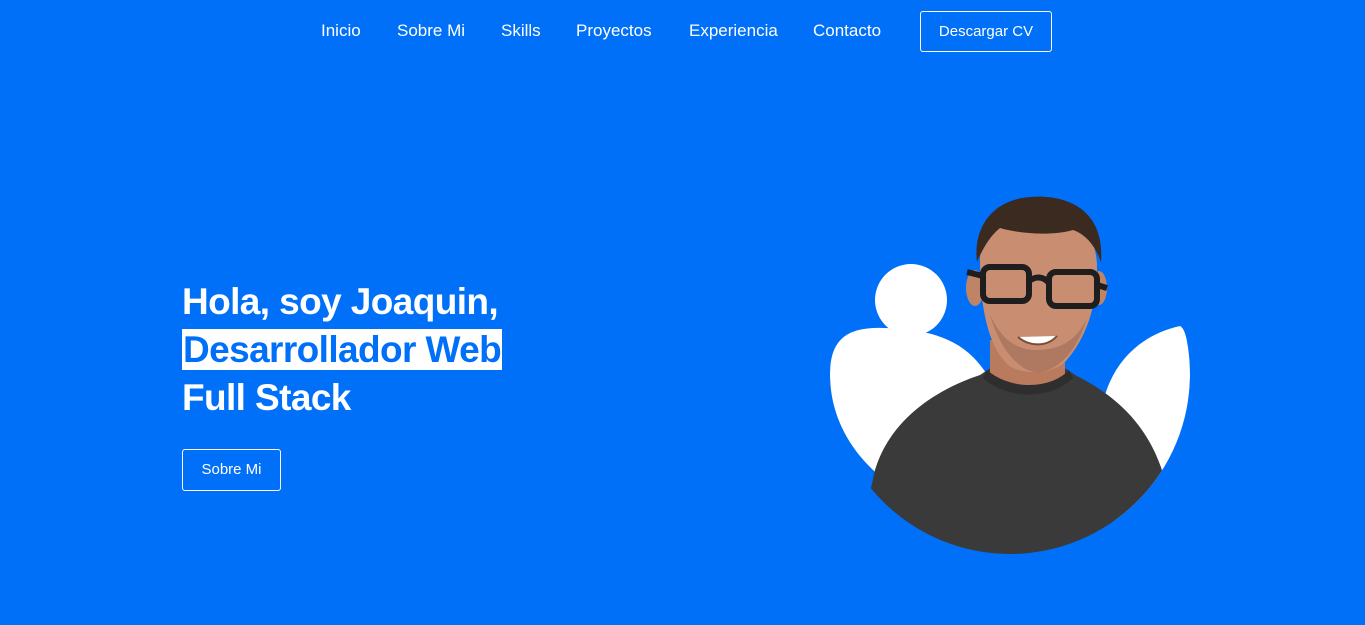 This screenshot has height=625, width=1365. Describe the element at coordinates (431, 31) in the screenshot. I see `nav-link-sobre-mi: Sobre Mi` at that location.